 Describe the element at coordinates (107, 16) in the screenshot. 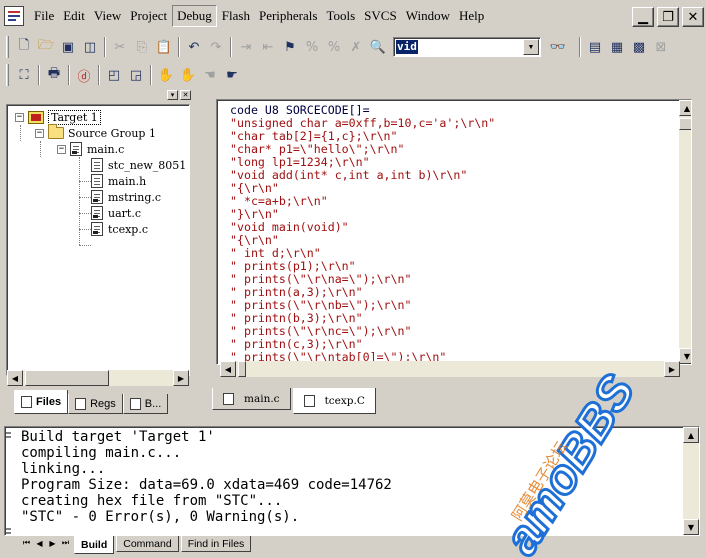

I see `menu-view: View` at that location.